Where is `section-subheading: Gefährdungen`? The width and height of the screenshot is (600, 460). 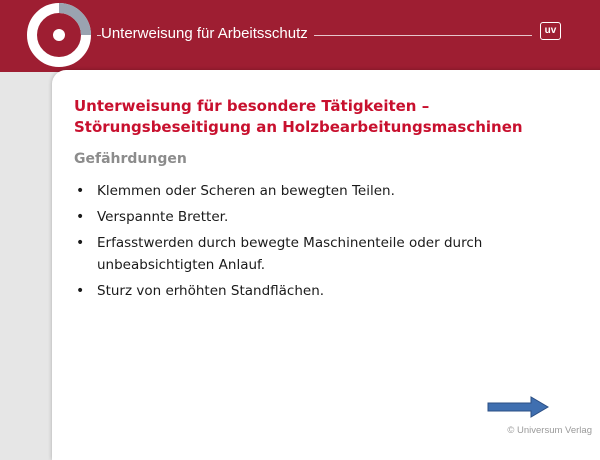 section-subheading: Gefährdungen is located at coordinates (130, 159).